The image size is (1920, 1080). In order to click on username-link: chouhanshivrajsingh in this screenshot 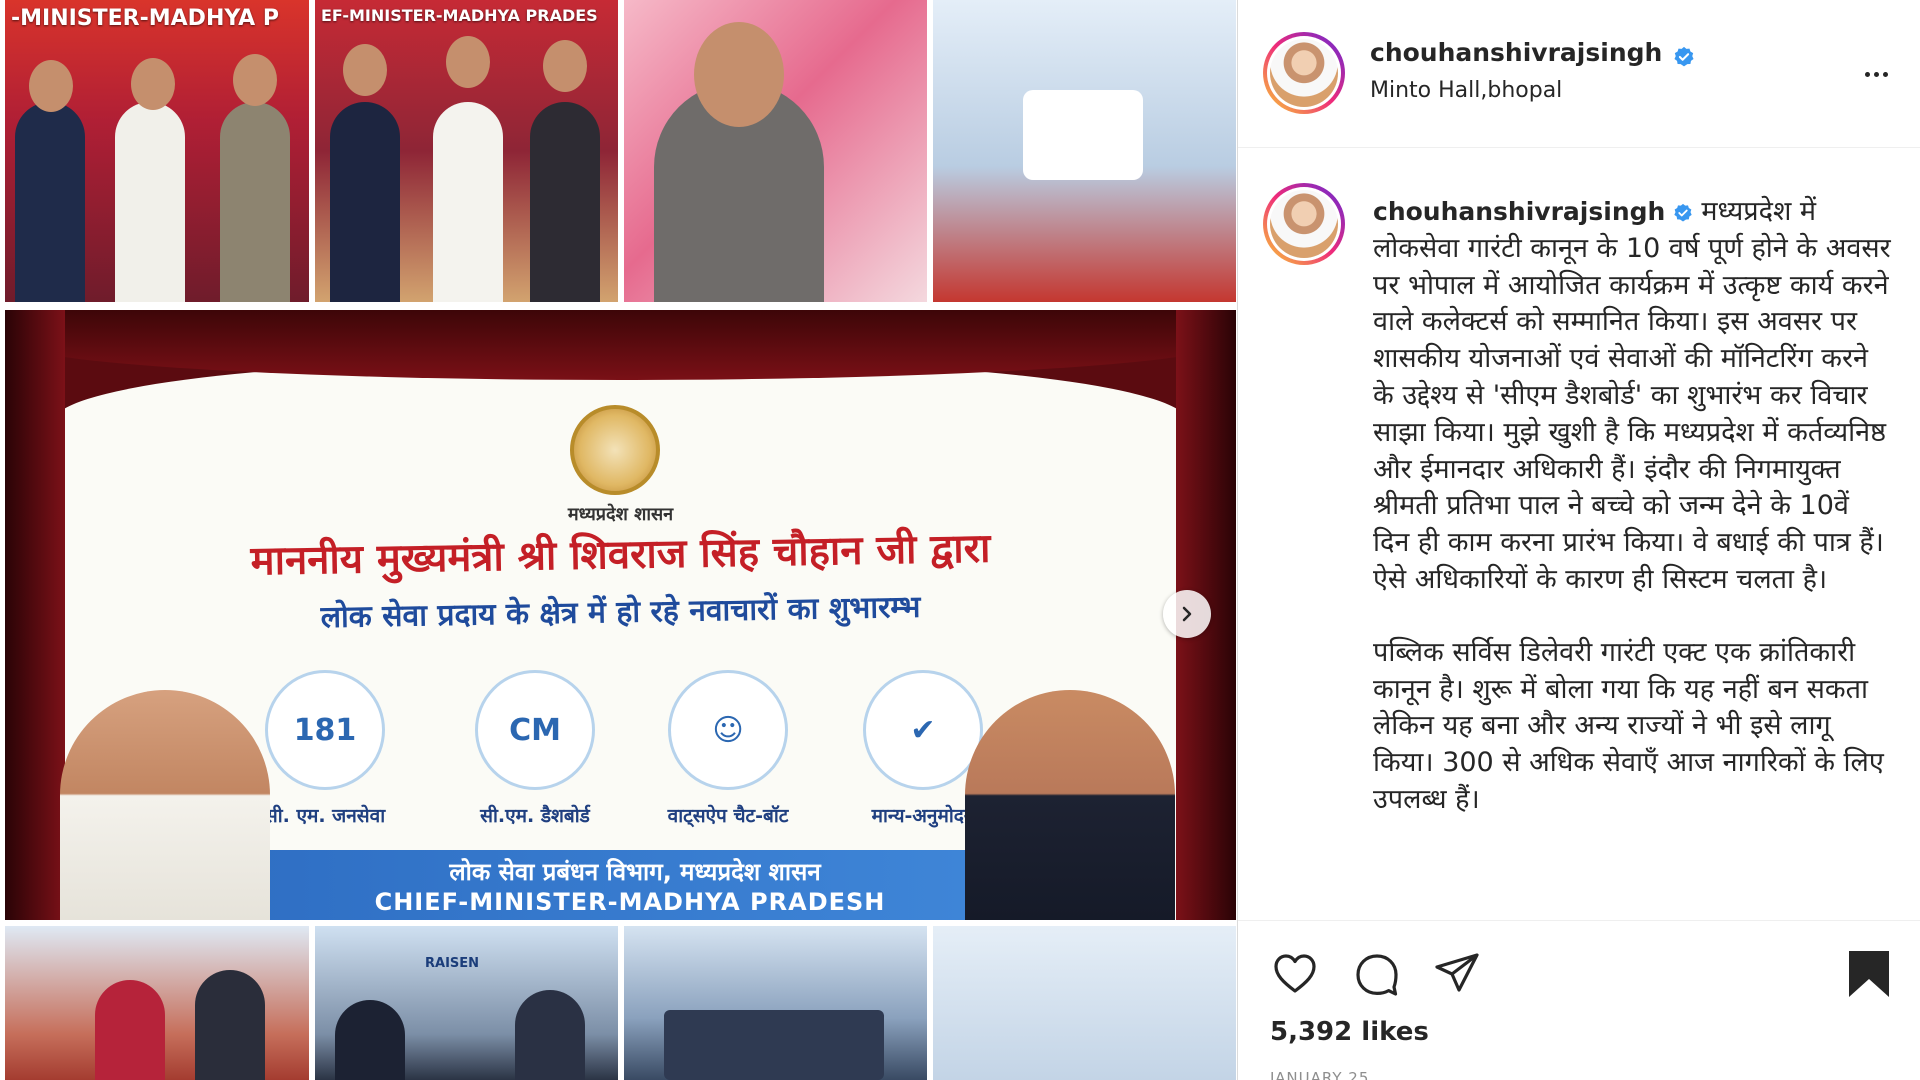, I will do `click(1516, 52)`.